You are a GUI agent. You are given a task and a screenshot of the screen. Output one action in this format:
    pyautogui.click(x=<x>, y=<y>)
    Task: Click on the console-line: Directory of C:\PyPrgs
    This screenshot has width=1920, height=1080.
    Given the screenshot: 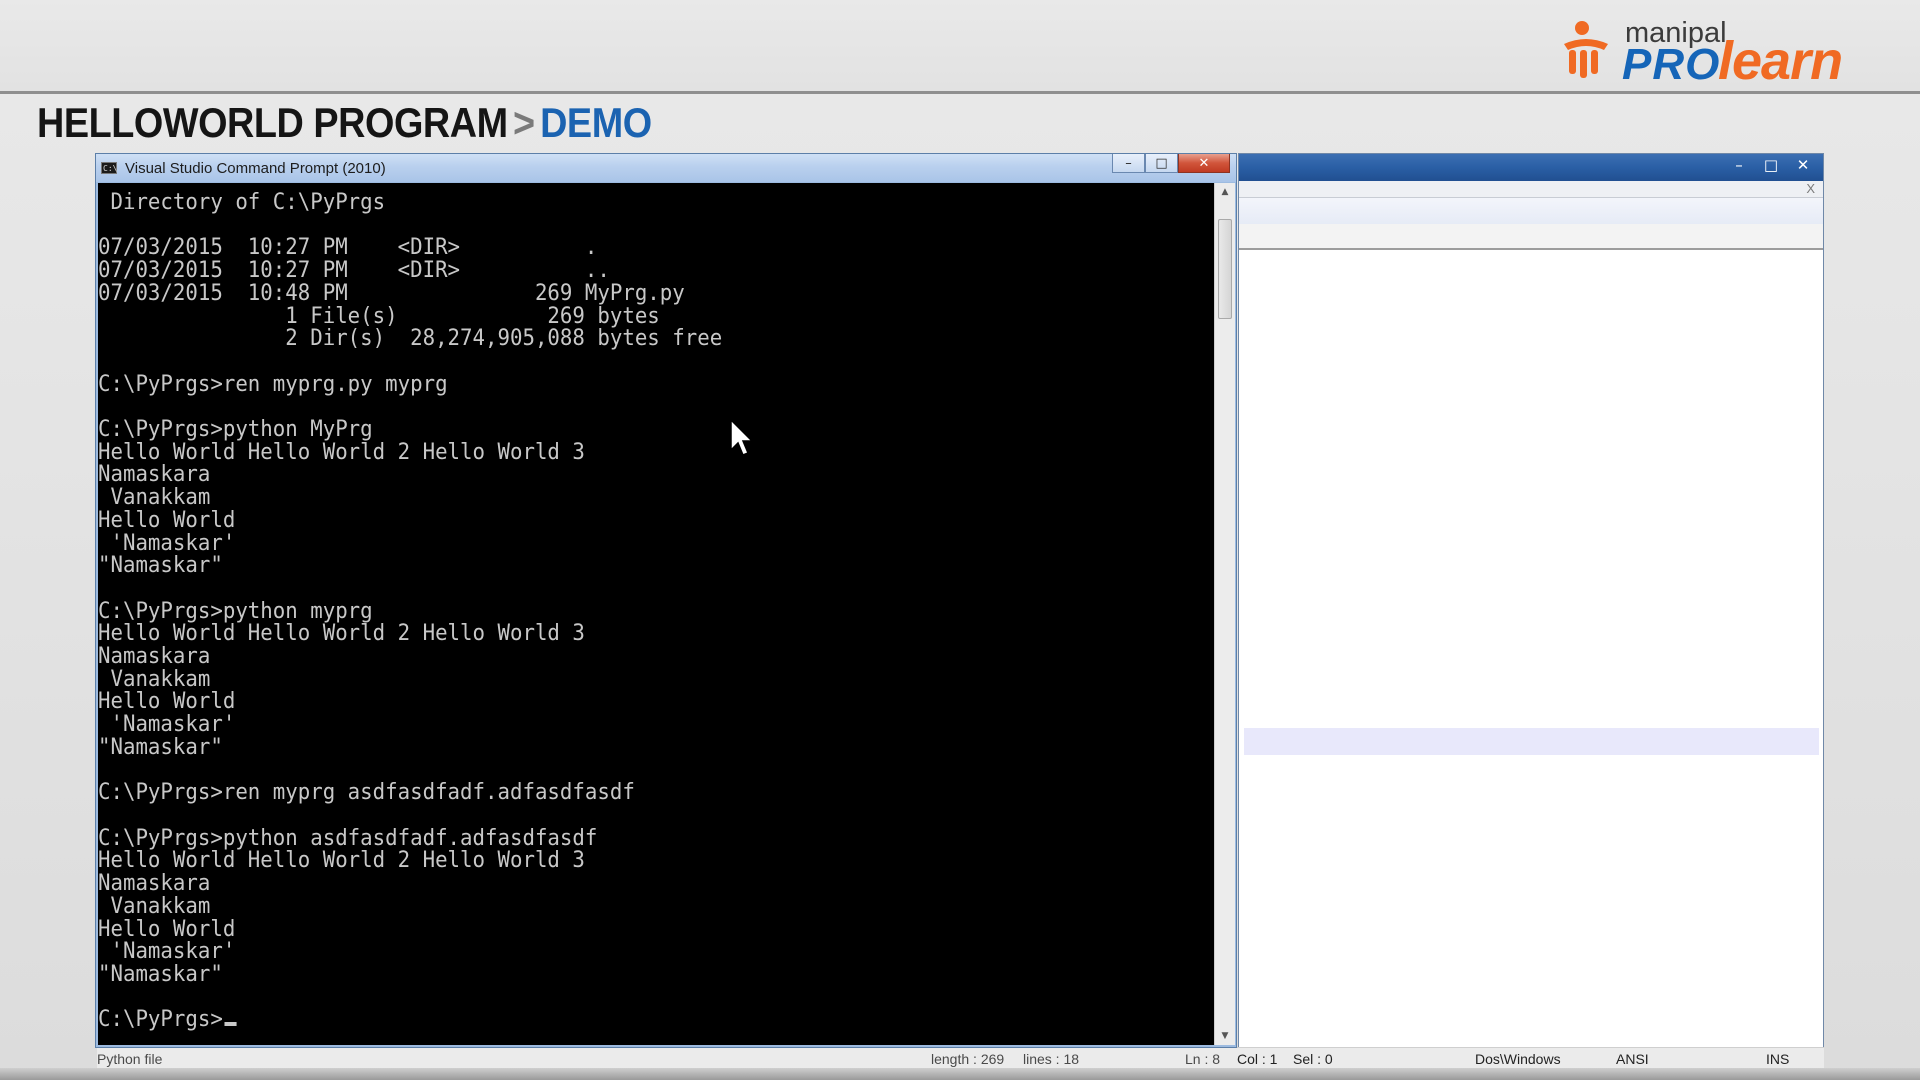 What is the action you would take?
    pyautogui.click(x=248, y=202)
    